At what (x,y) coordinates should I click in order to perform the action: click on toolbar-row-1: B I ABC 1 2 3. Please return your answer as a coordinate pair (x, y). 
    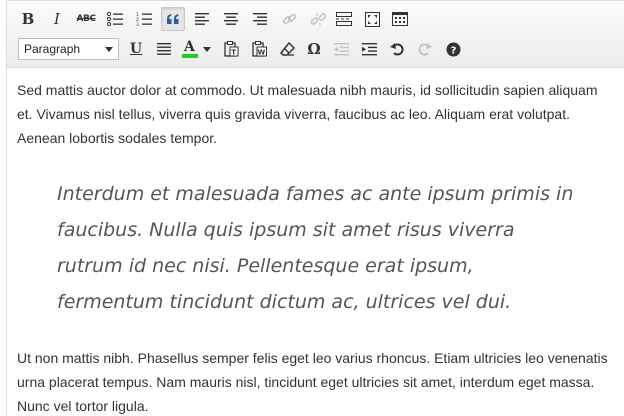
    Looking at the image, I should click on (315, 20).